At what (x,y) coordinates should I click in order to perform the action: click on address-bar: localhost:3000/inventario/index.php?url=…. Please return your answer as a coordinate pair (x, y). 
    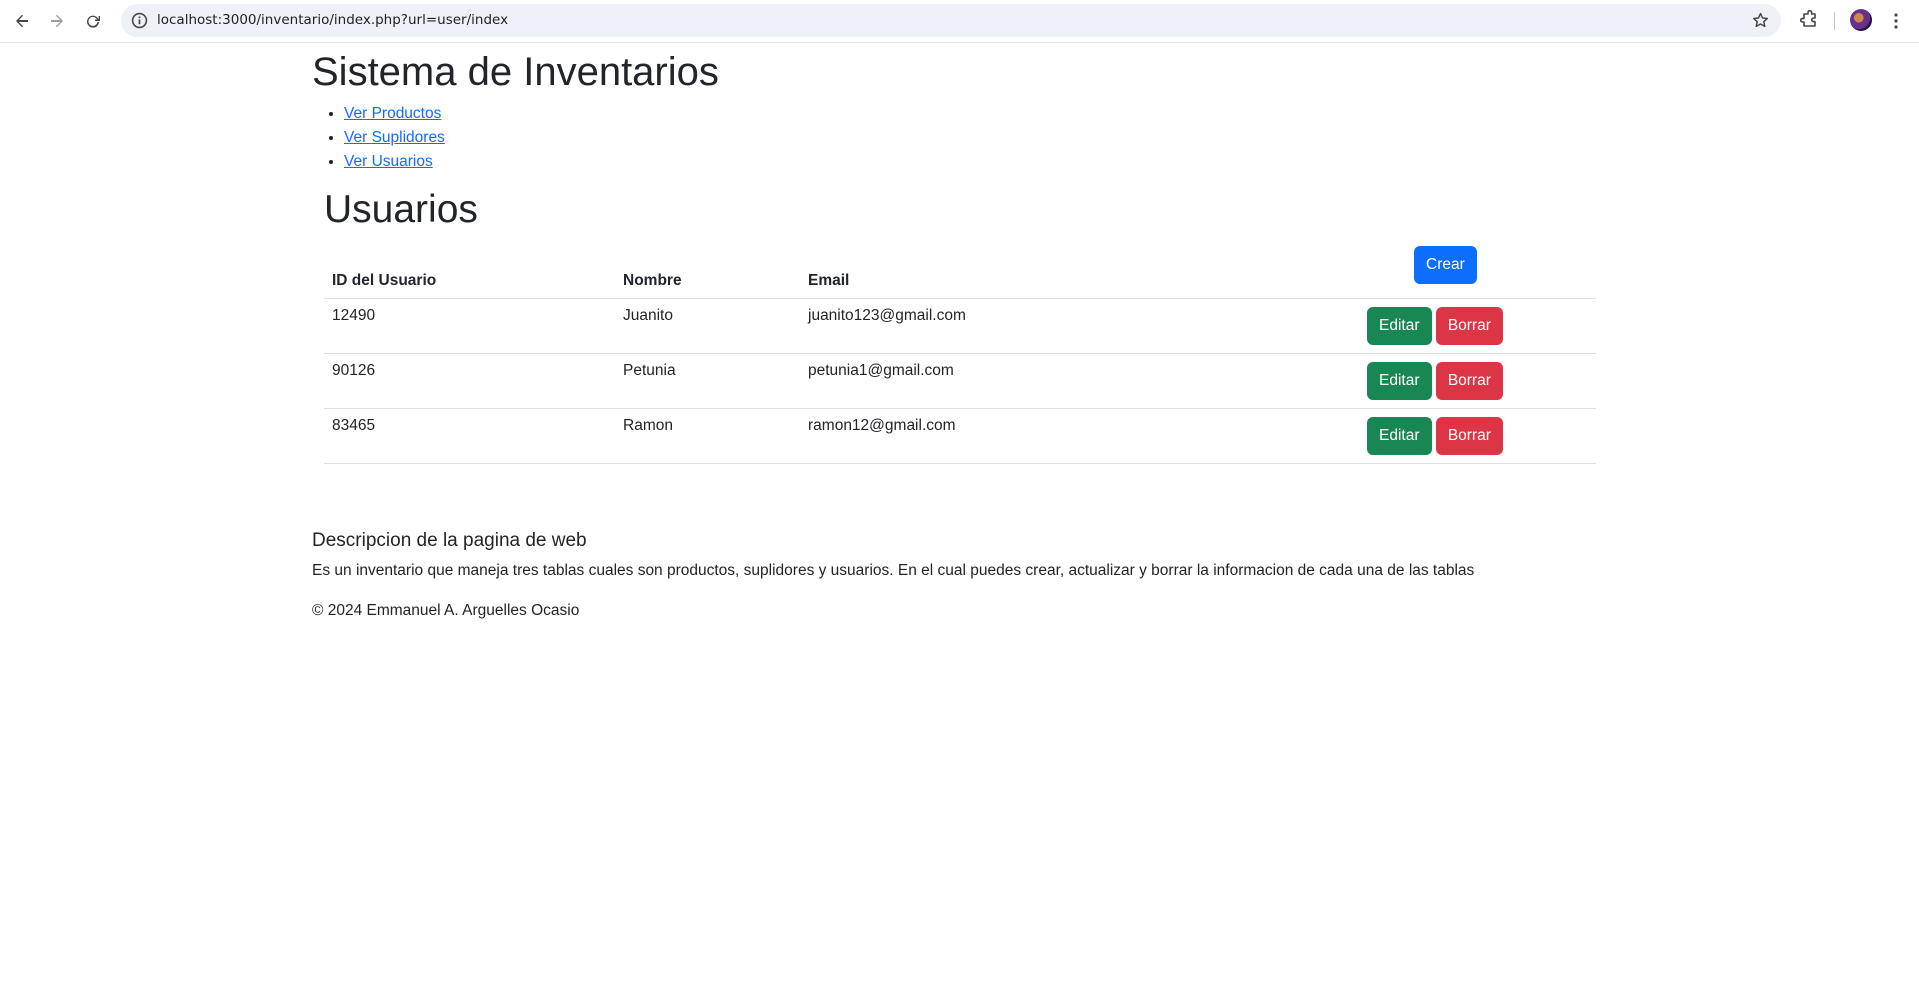
    Looking at the image, I should click on (951, 20).